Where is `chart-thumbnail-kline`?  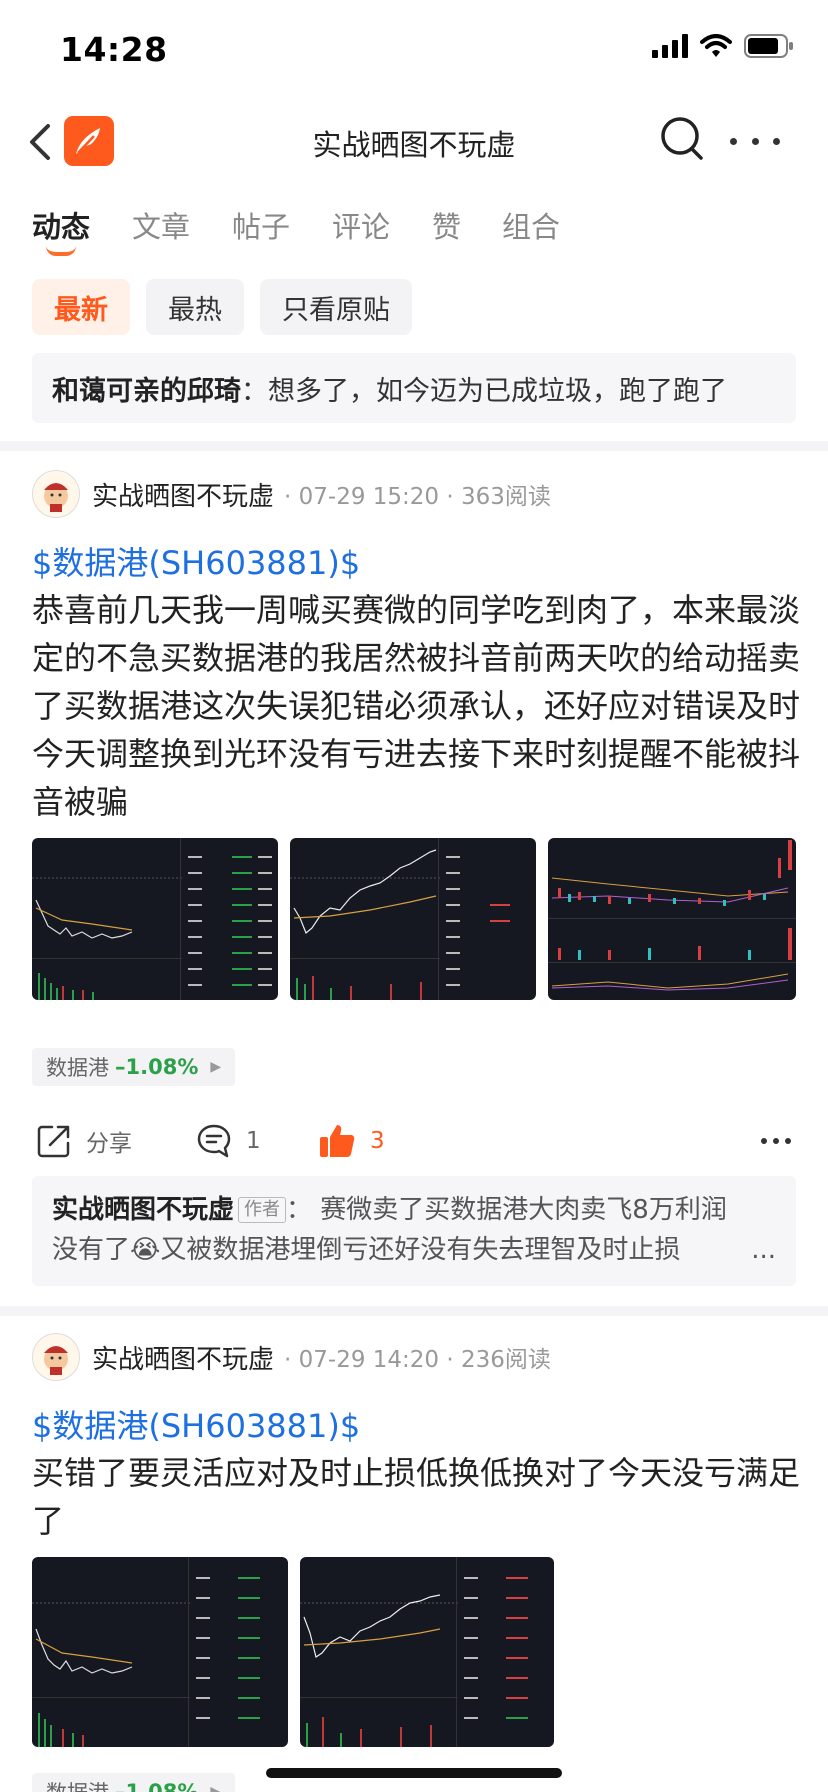 chart-thumbnail-kline is located at coordinates (672, 919).